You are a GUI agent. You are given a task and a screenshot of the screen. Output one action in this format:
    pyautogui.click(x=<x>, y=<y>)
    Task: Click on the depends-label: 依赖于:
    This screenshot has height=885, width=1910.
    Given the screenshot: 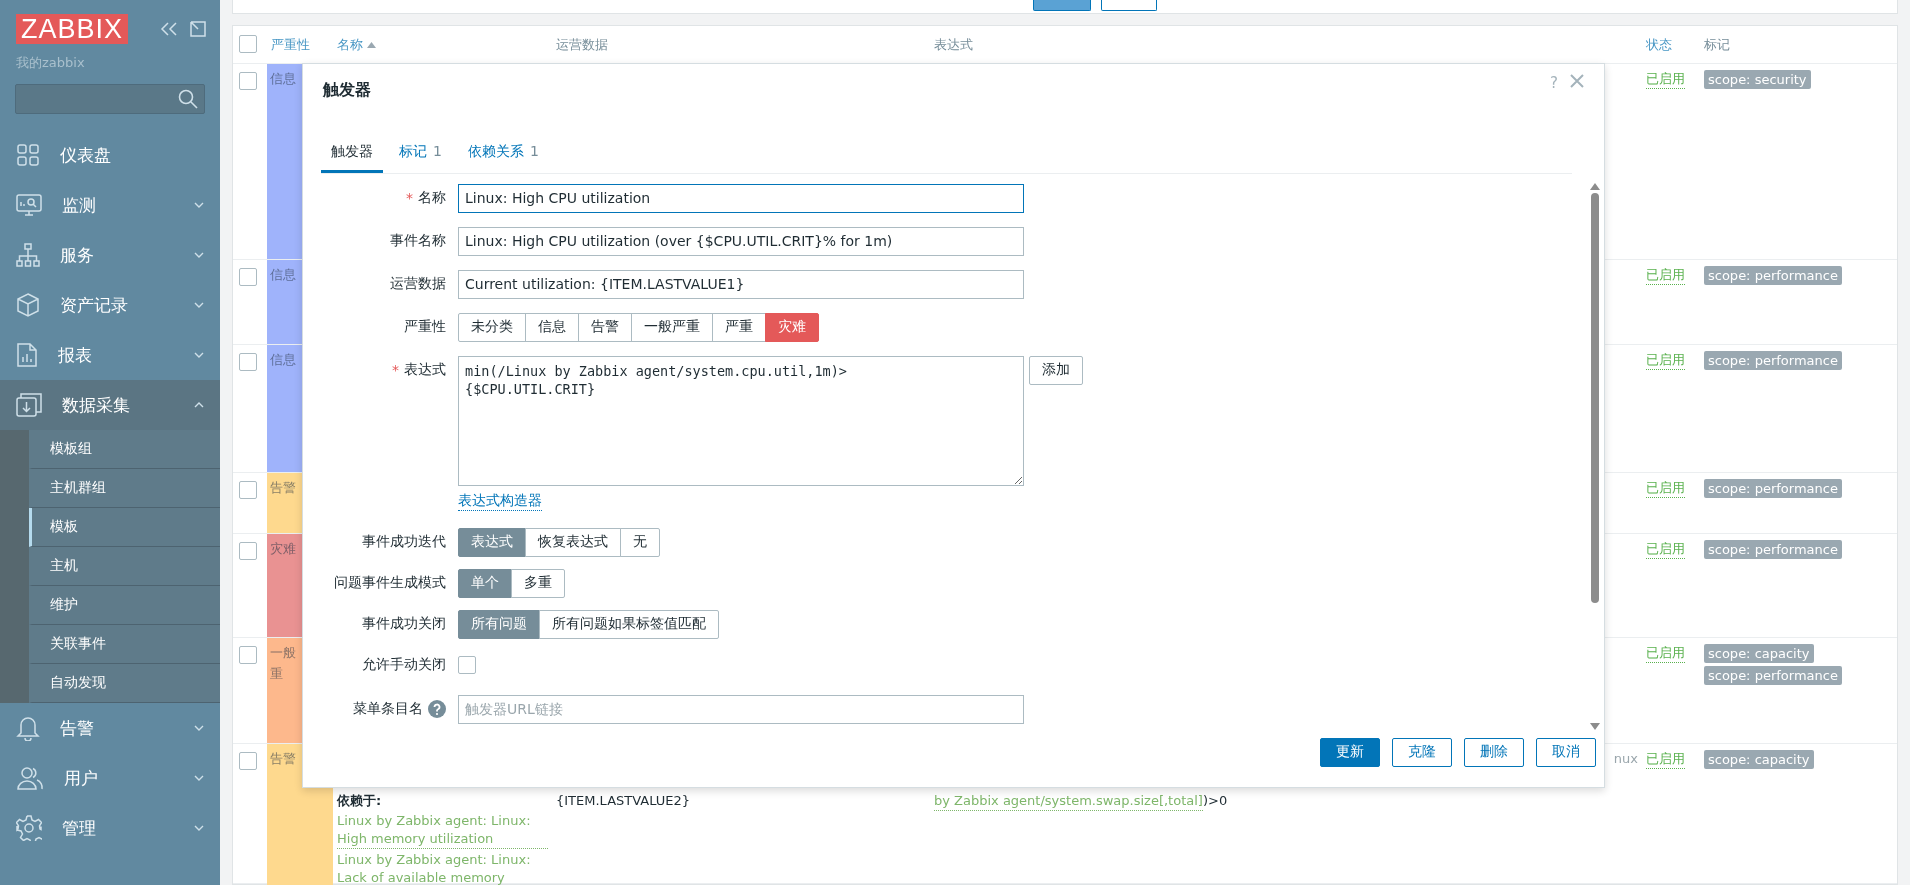 What is the action you would take?
    pyautogui.click(x=360, y=801)
    